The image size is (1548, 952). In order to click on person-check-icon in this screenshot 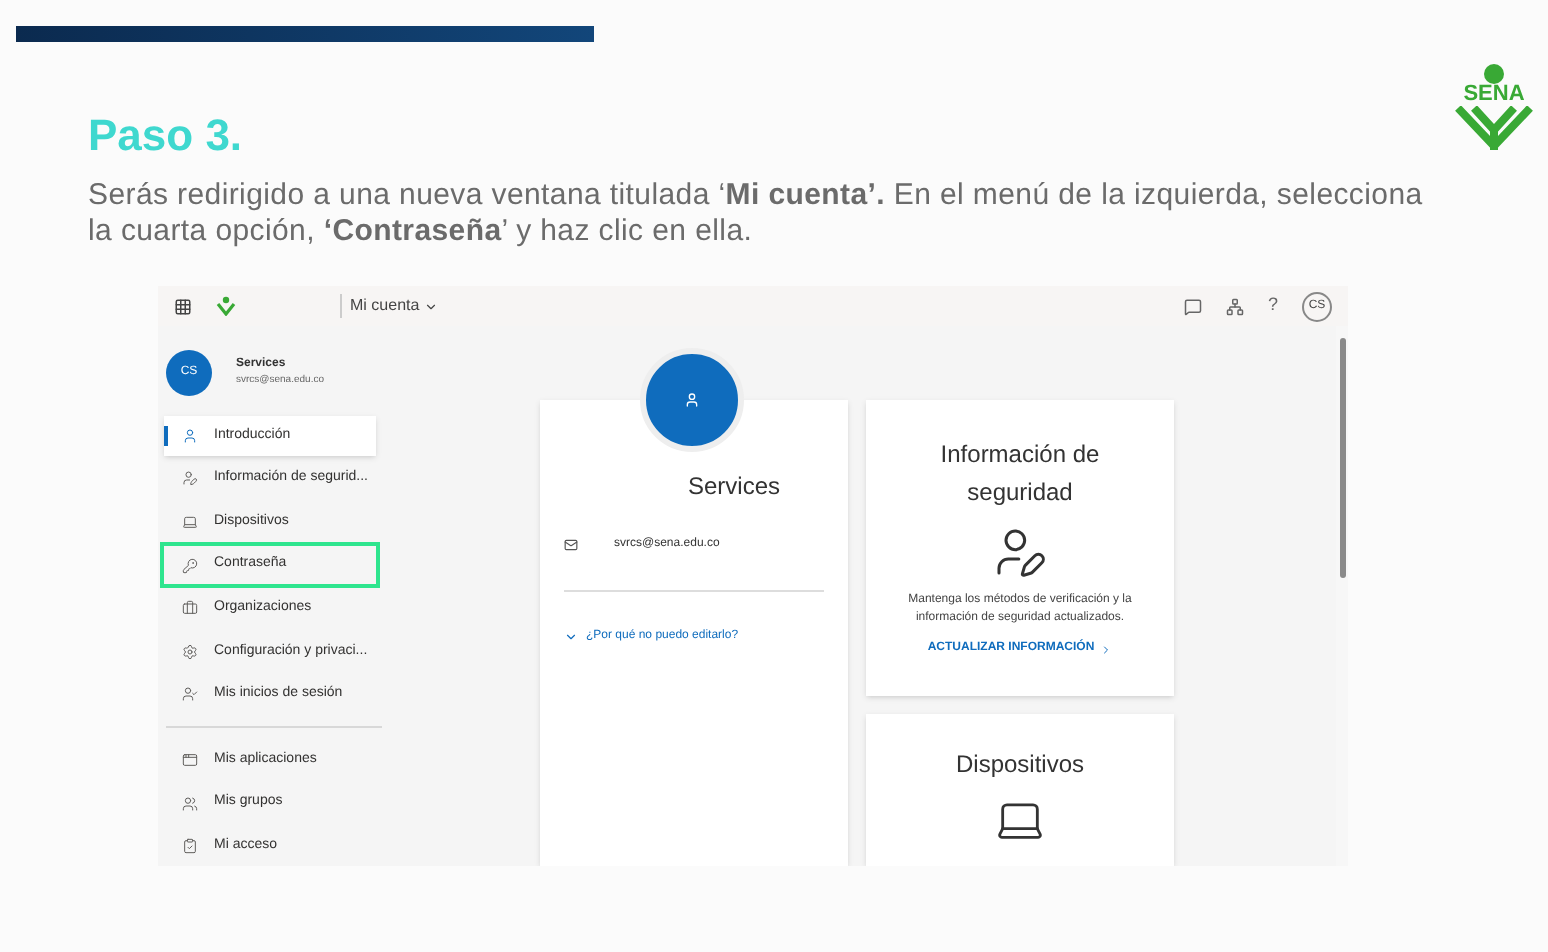, I will do `click(190, 694)`.